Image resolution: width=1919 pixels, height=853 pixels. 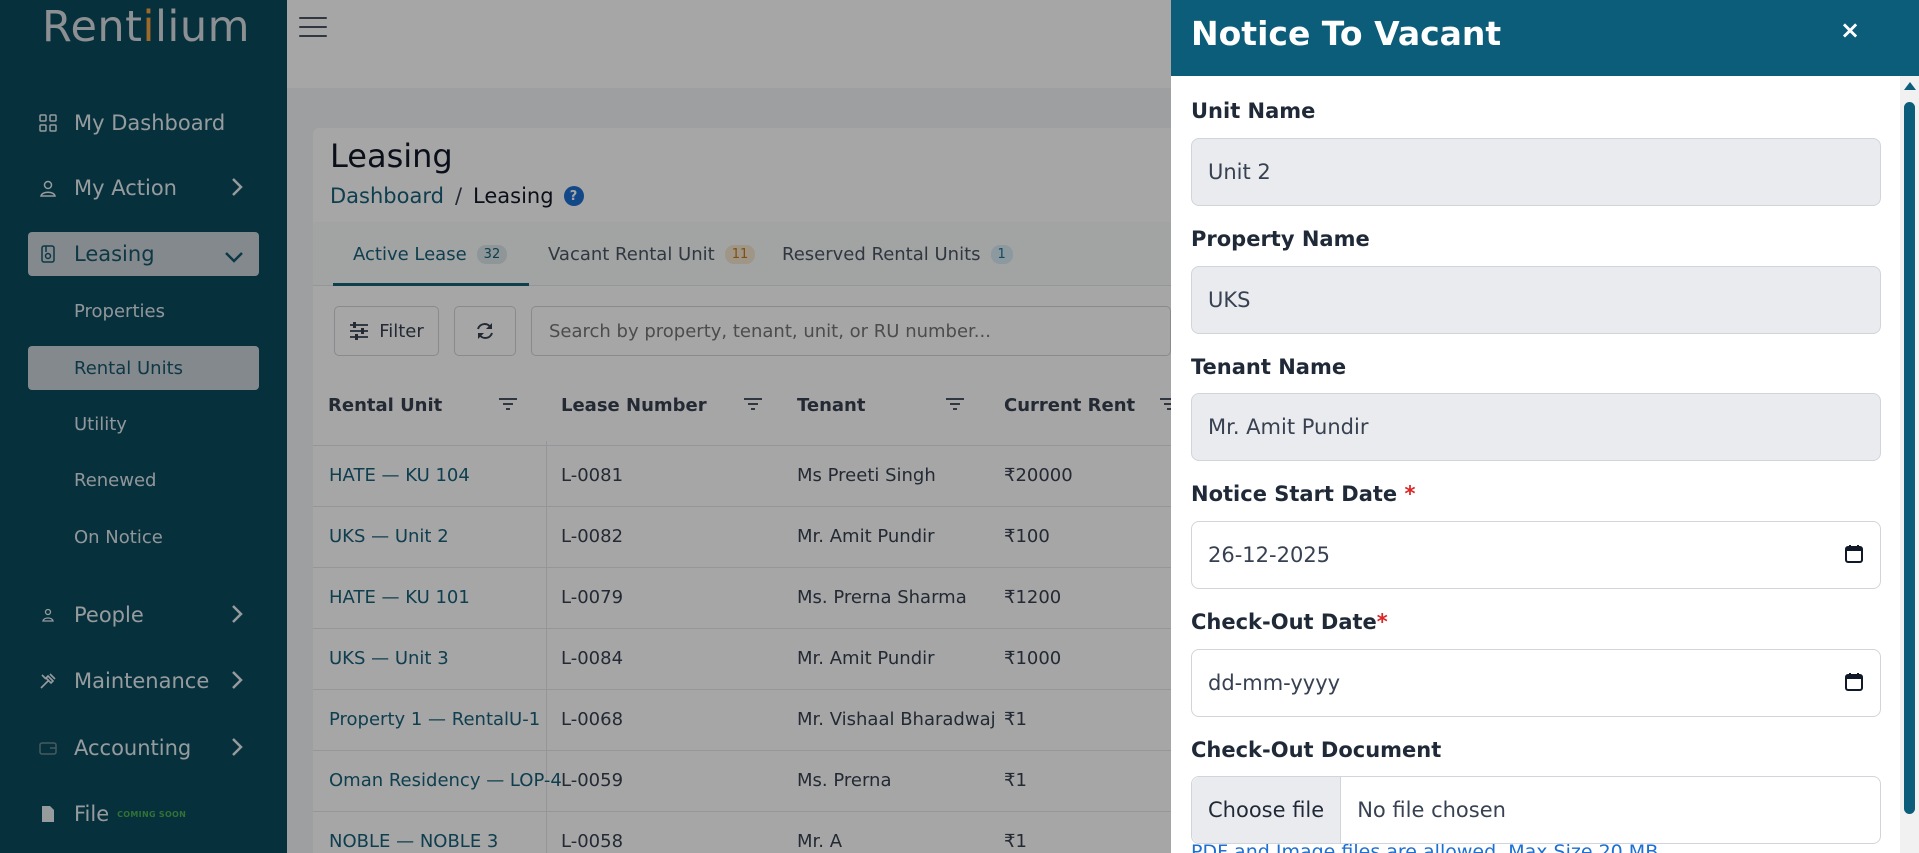 What do you see at coordinates (1536, 300) in the screenshot?
I see `property-name-field: UKS` at bounding box center [1536, 300].